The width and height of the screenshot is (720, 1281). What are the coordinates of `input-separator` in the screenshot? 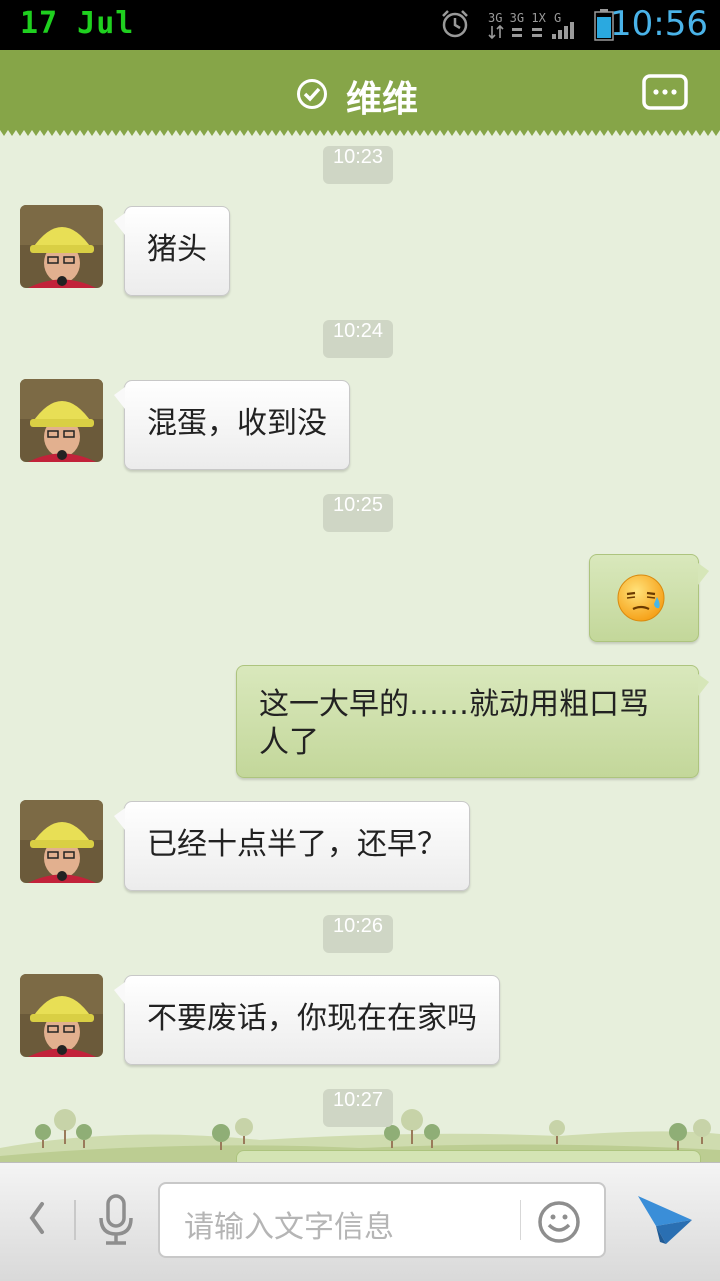 It's located at (520, 1220).